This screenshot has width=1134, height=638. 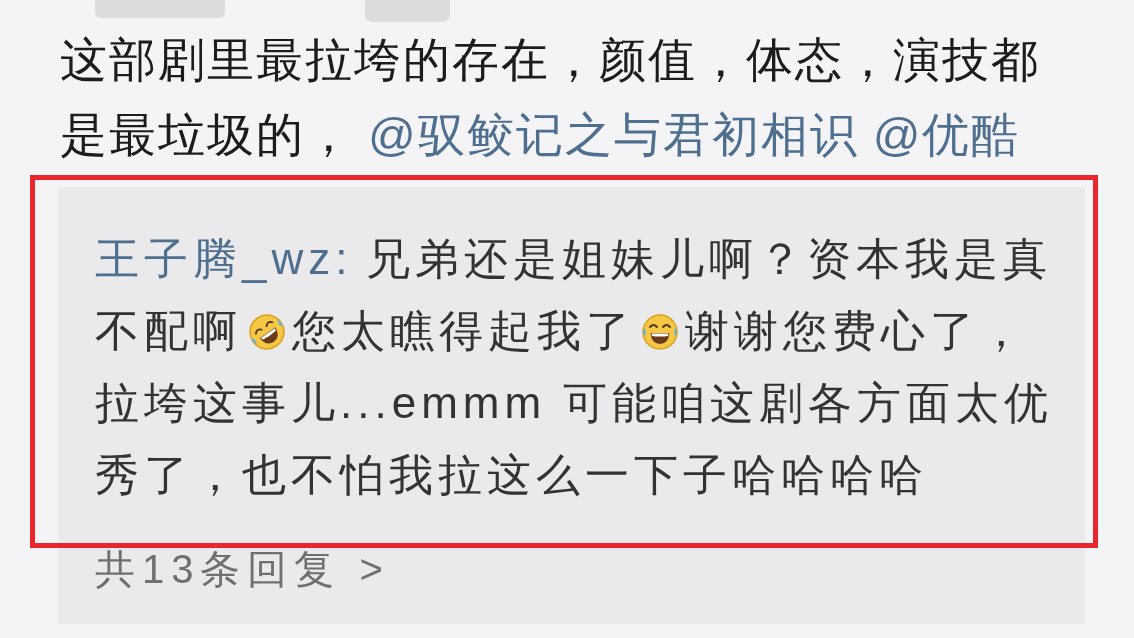 What do you see at coordinates (946, 134) in the screenshot?
I see `mention-link: @优酷` at bounding box center [946, 134].